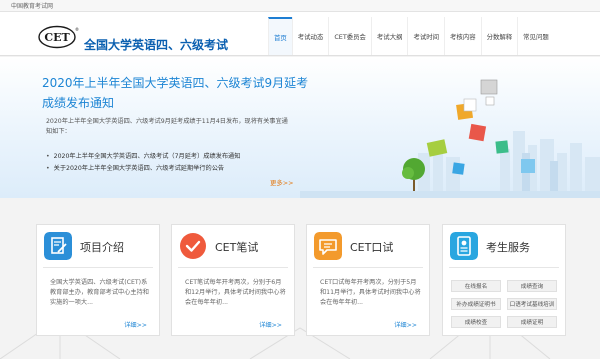 The height and width of the screenshot is (359, 600). I want to click on id-card-icon, so click(464, 246).